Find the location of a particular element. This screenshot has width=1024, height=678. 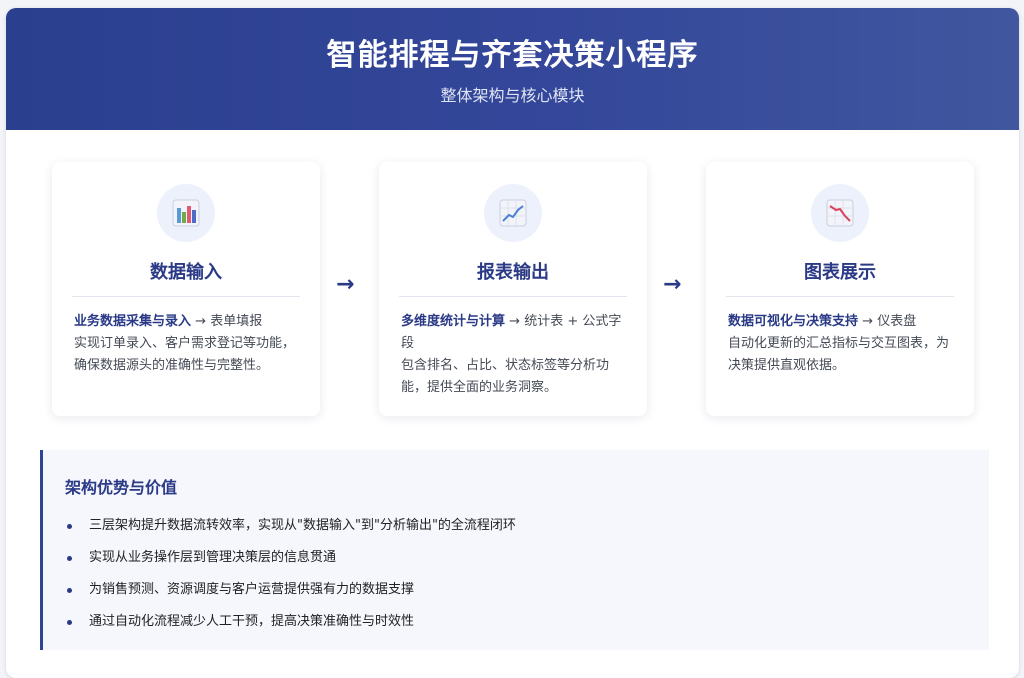

list-item: 为销售预测、资源调度与客户运营提供强有力的数据支撑 is located at coordinates (290, 590).